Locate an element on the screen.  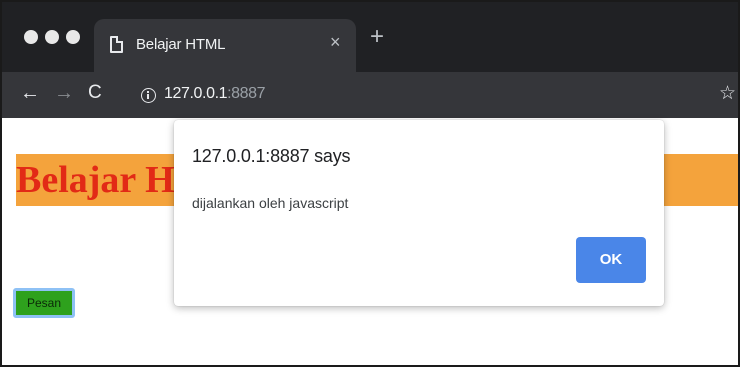
minimize-window-icon is located at coordinates (52, 37).